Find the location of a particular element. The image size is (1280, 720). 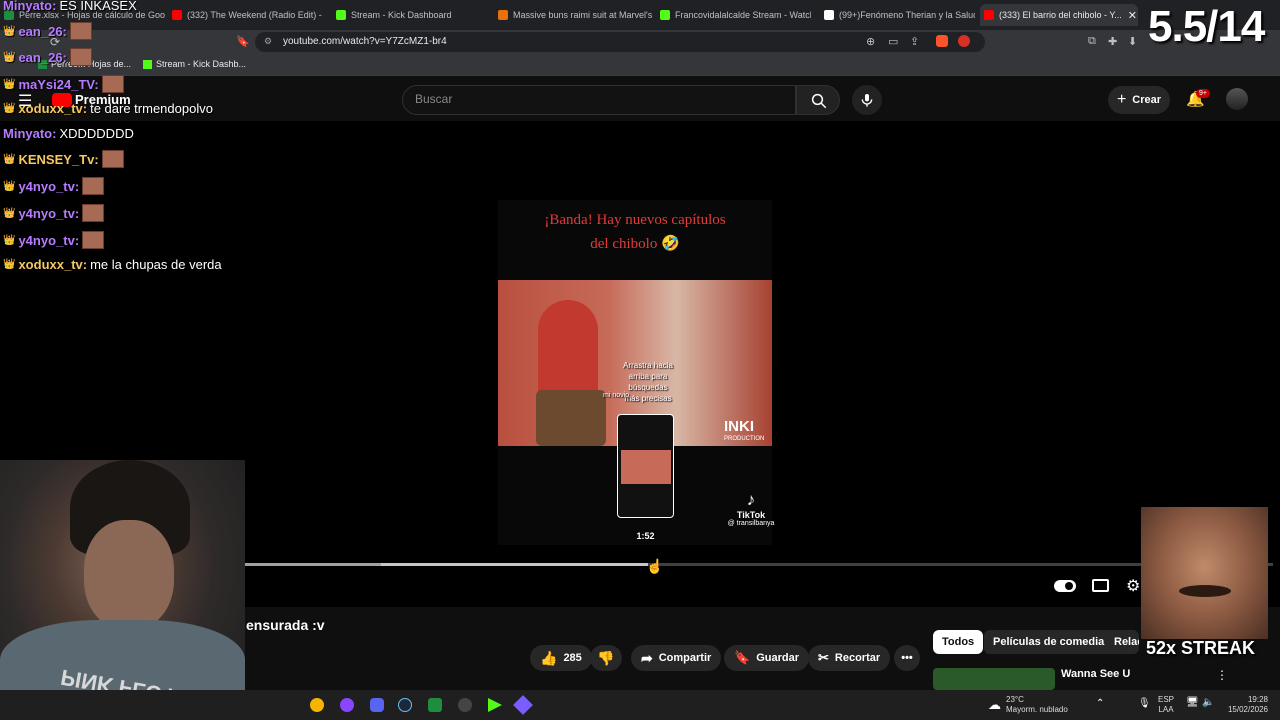

chat-username: KENSEY_Tv: is located at coordinates (58, 159).